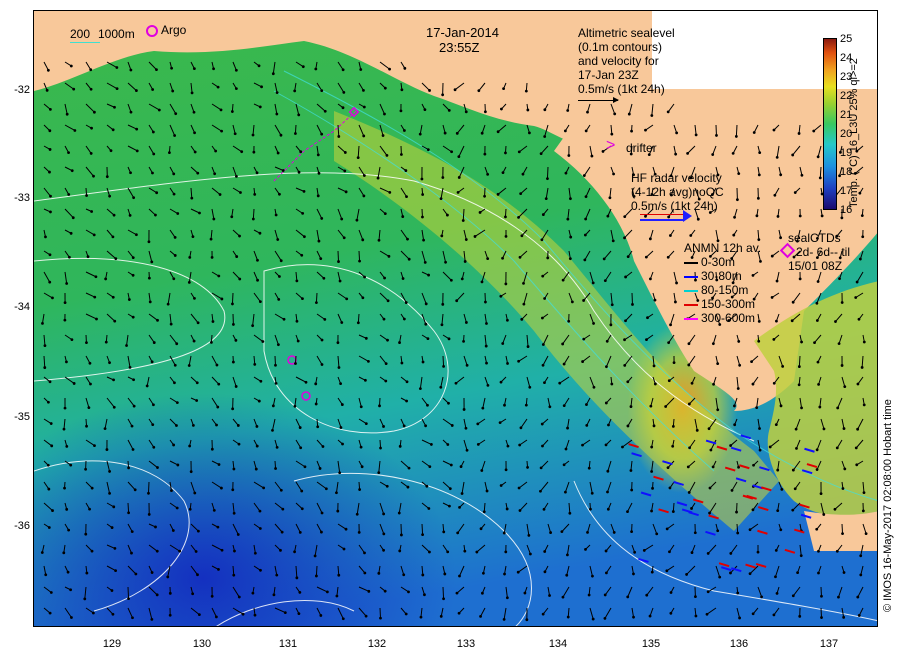 The height and width of the screenshot is (660, 900). What do you see at coordinates (611, 145) in the screenshot?
I see `drifter-legend-icon: >` at bounding box center [611, 145].